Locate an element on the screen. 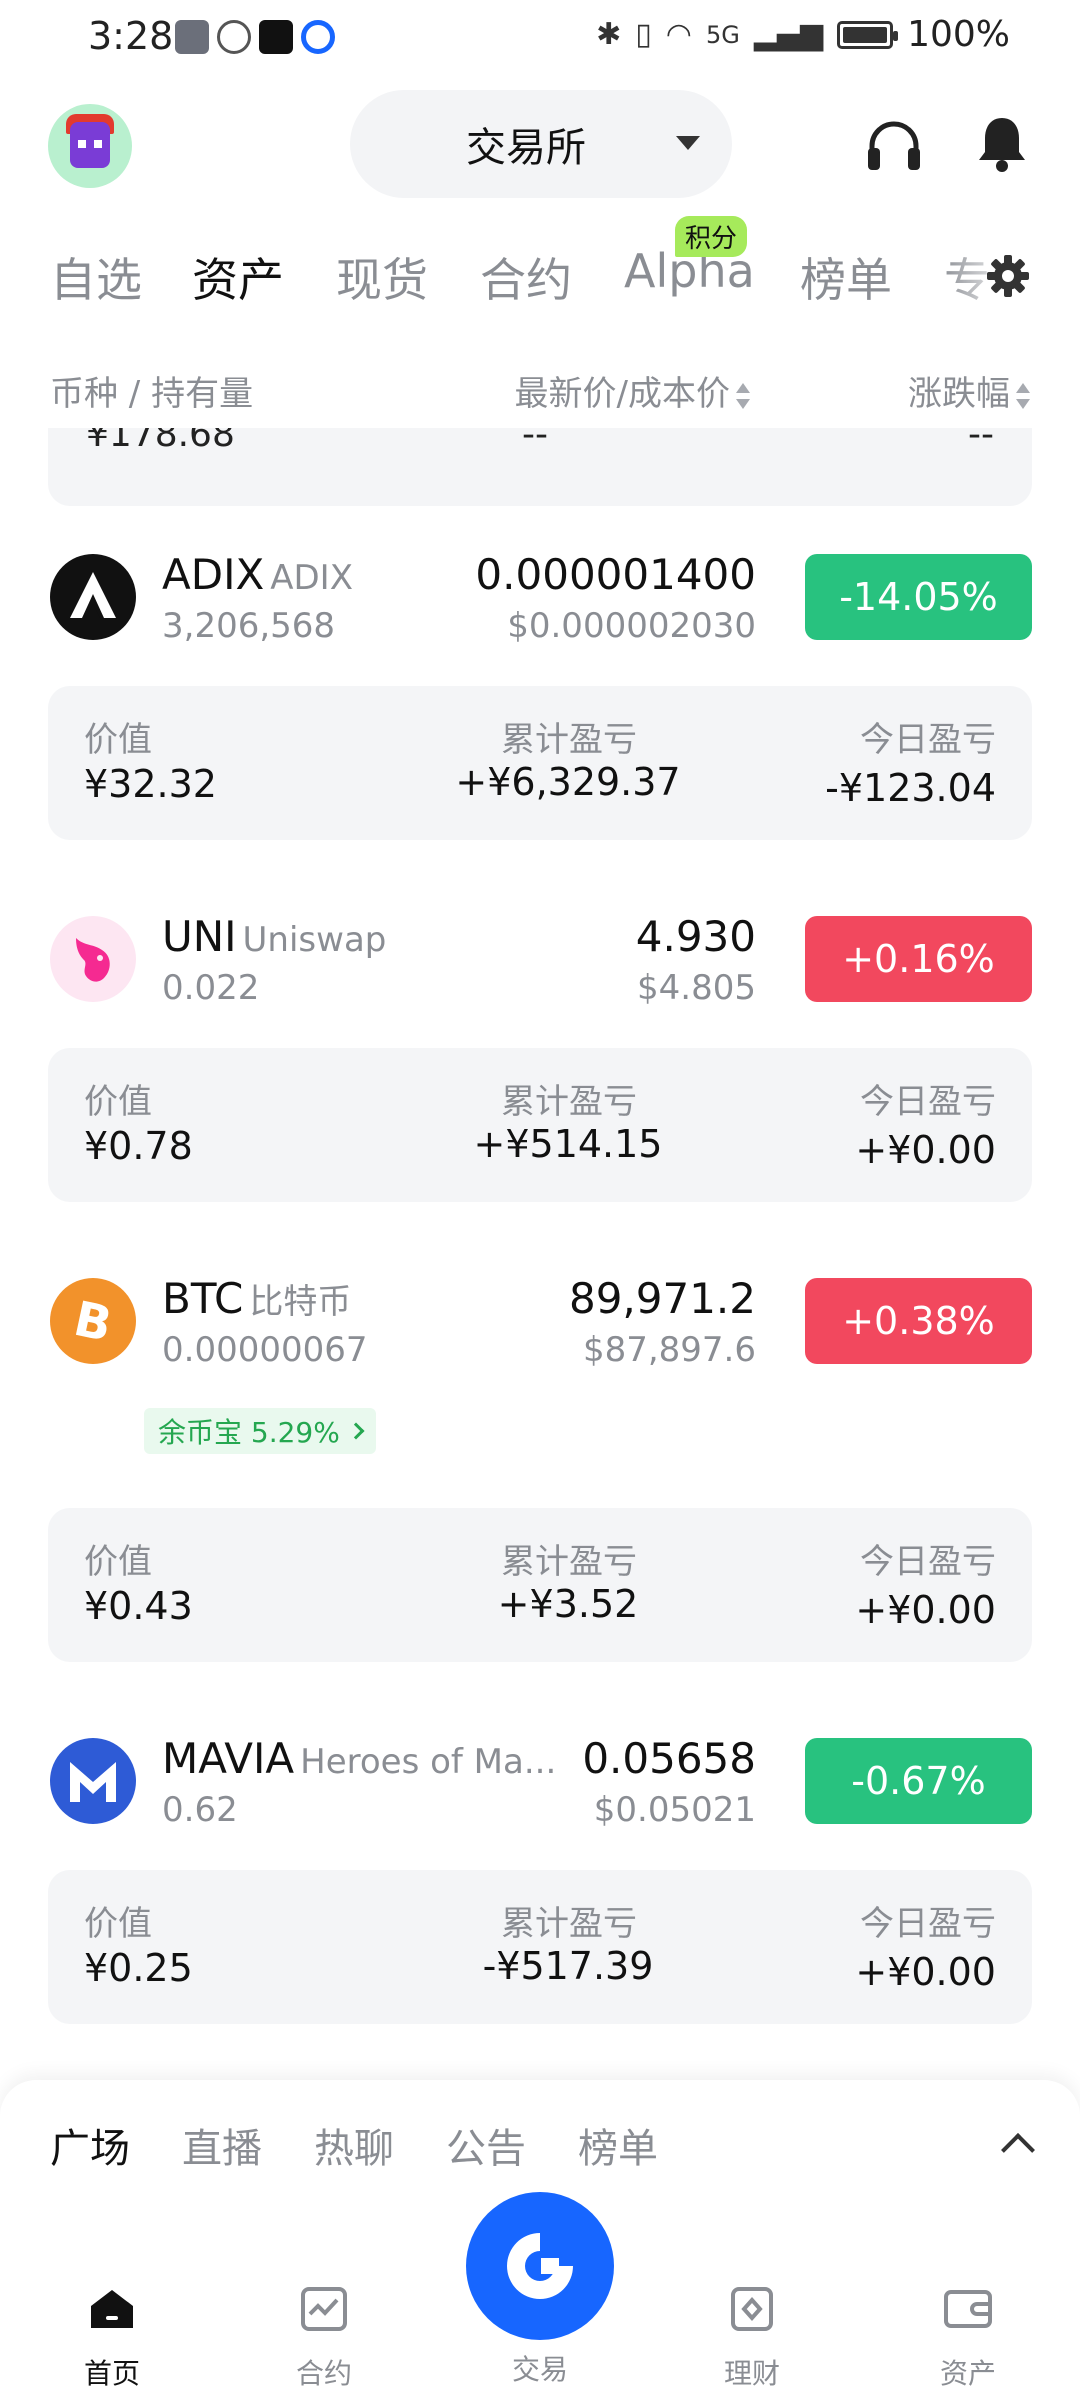 The image size is (1080, 2400). value-amount: ¥0.25 is located at coordinates (138, 1968).